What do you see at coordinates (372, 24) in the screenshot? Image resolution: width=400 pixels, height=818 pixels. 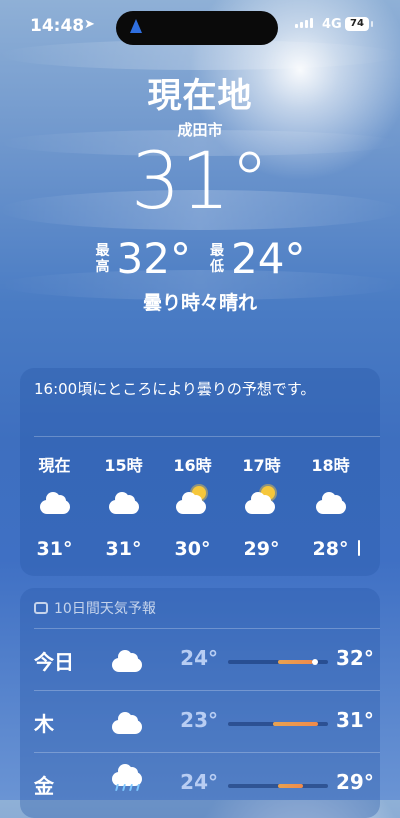 I see `battery-cap` at bounding box center [372, 24].